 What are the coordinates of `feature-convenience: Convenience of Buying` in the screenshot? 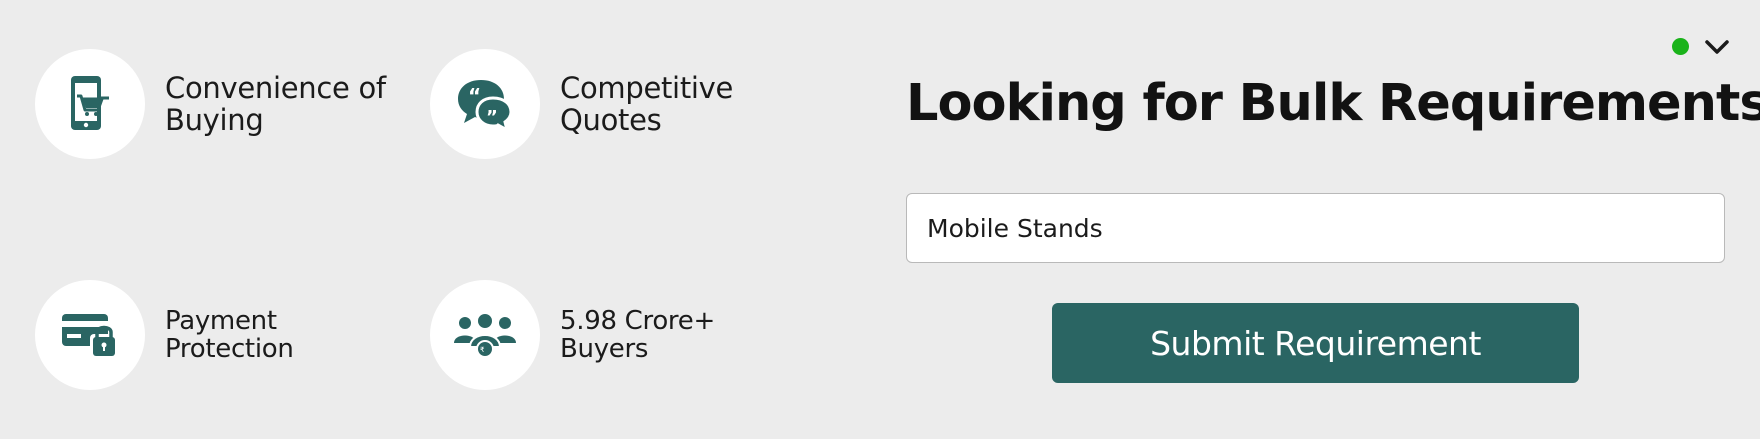 It's located at (210, 104).